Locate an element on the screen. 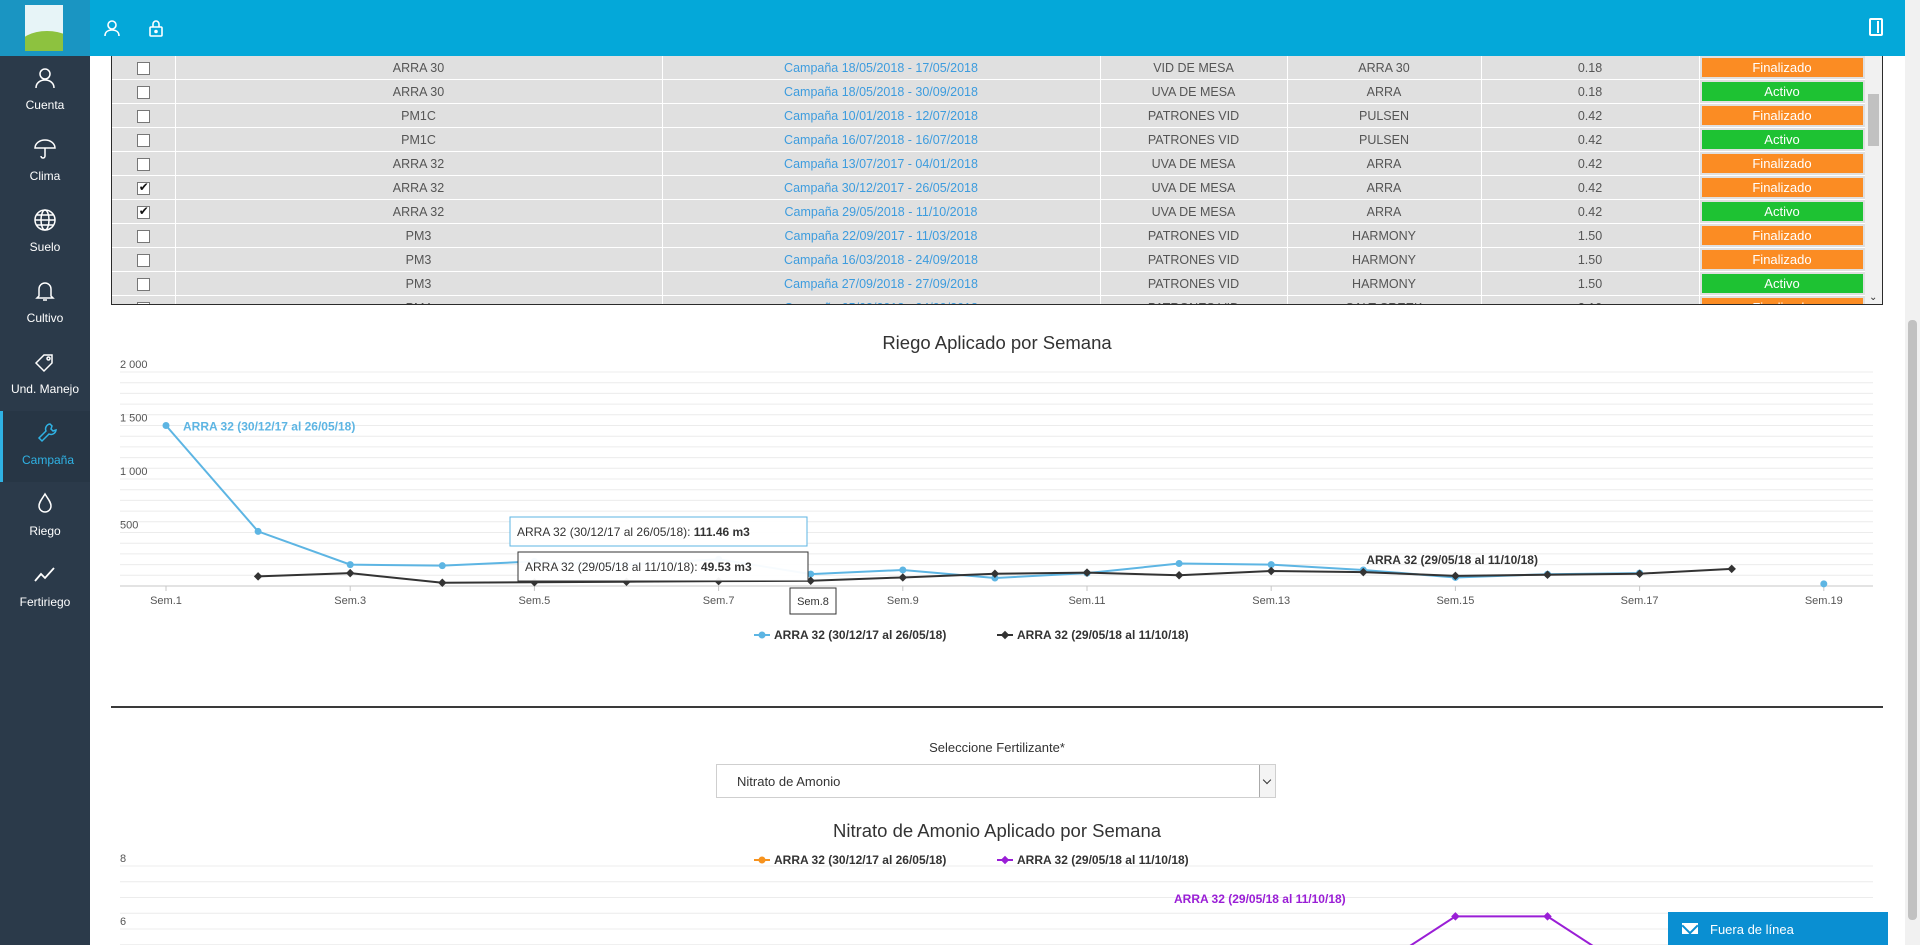 Image resolution: width=1920 pixels, height=945 pixels. fertilizer-select: Nitrato de Amonio is located at coordinates (996, 781).